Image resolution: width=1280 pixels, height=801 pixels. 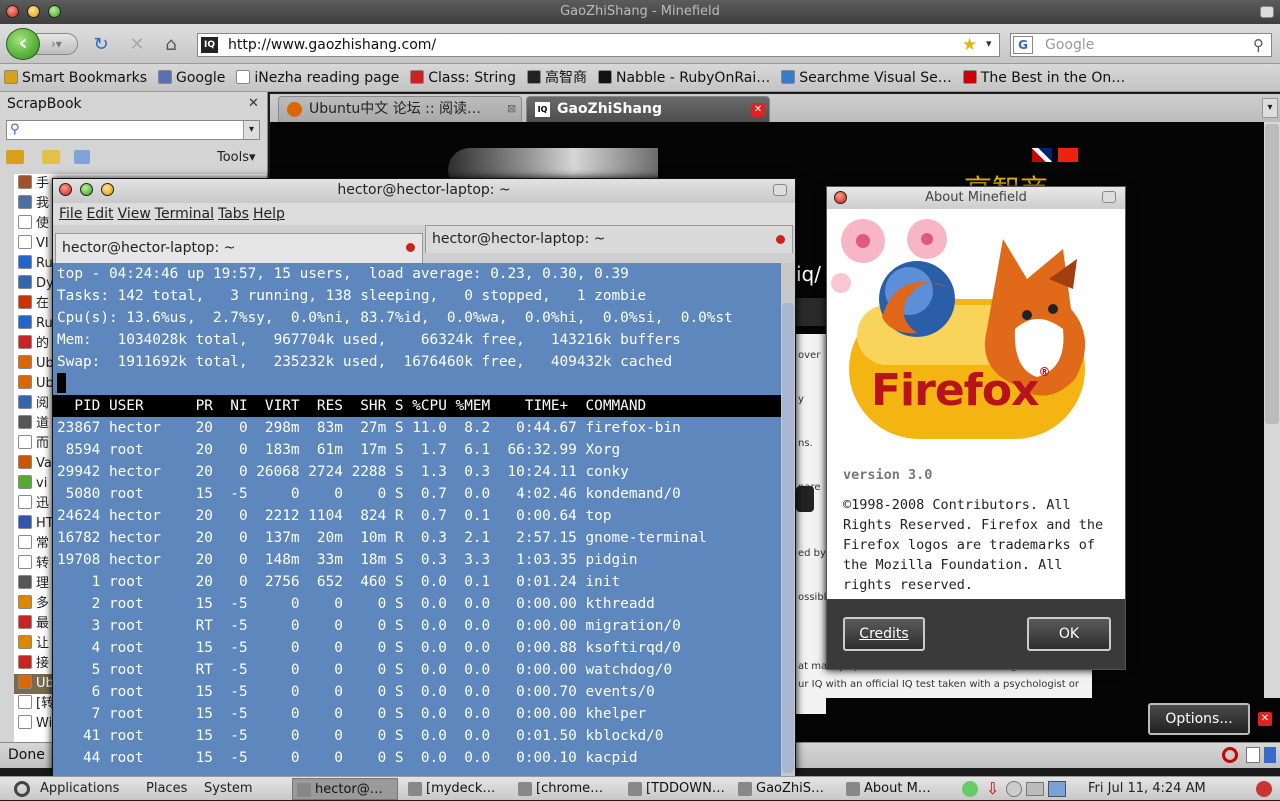 What do you see at coordinates (15, 157) in the screenshot?
I see `new-folder-icon` at bounding box center [15, 157].